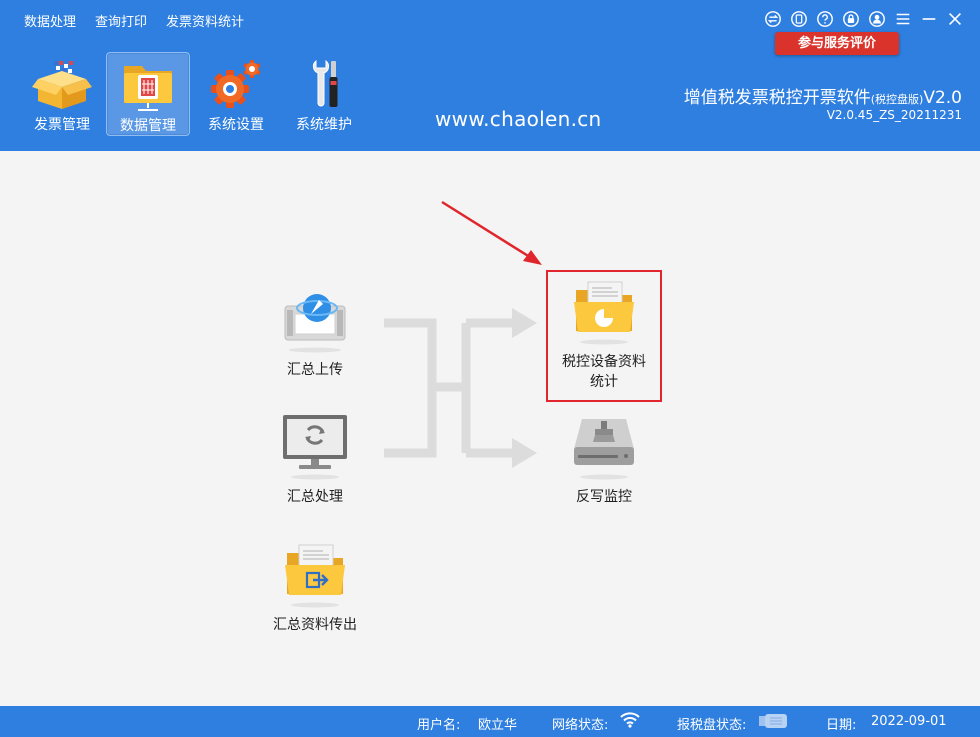 The width and height of the screenshot is (980, 737). I want to click on minimize-icon, so click(928, 18).